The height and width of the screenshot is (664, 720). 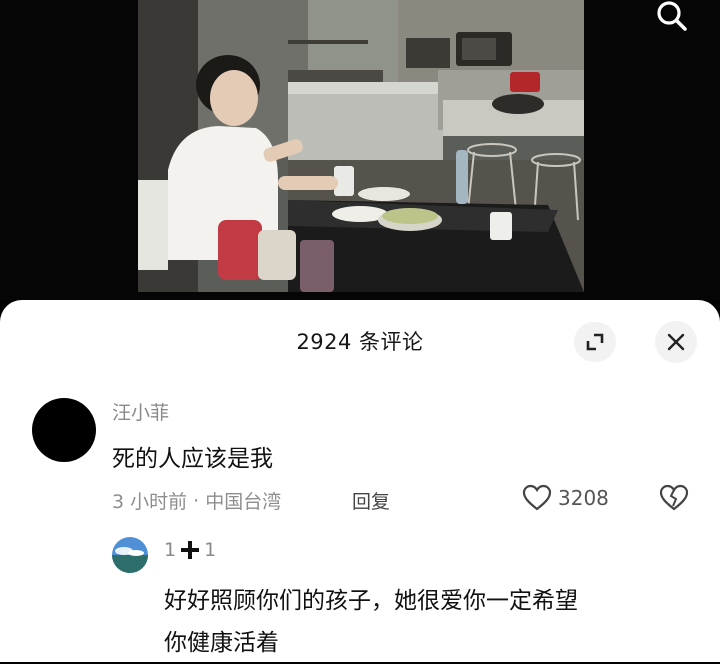 I want to click on plus-icon, so click(x=190, y=550).